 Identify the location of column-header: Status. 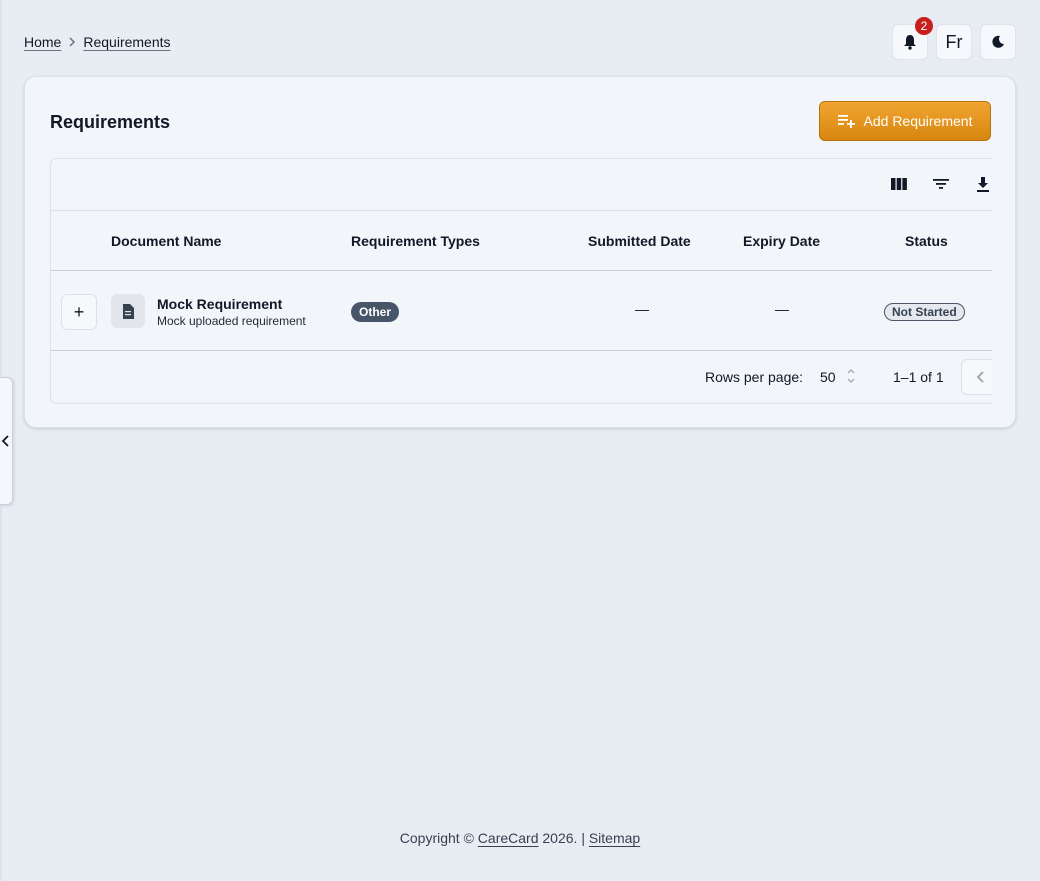
(926, 241).